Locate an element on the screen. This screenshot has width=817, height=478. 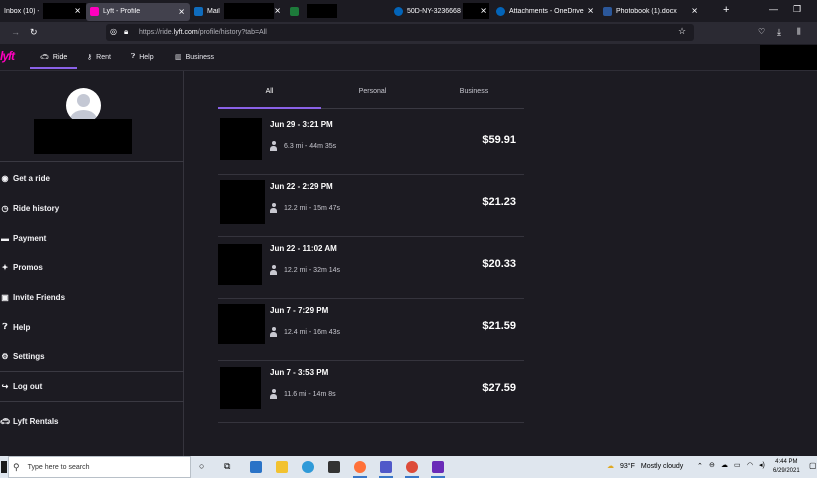
restore-icon: ❐ is located at coordinates (797, 9).